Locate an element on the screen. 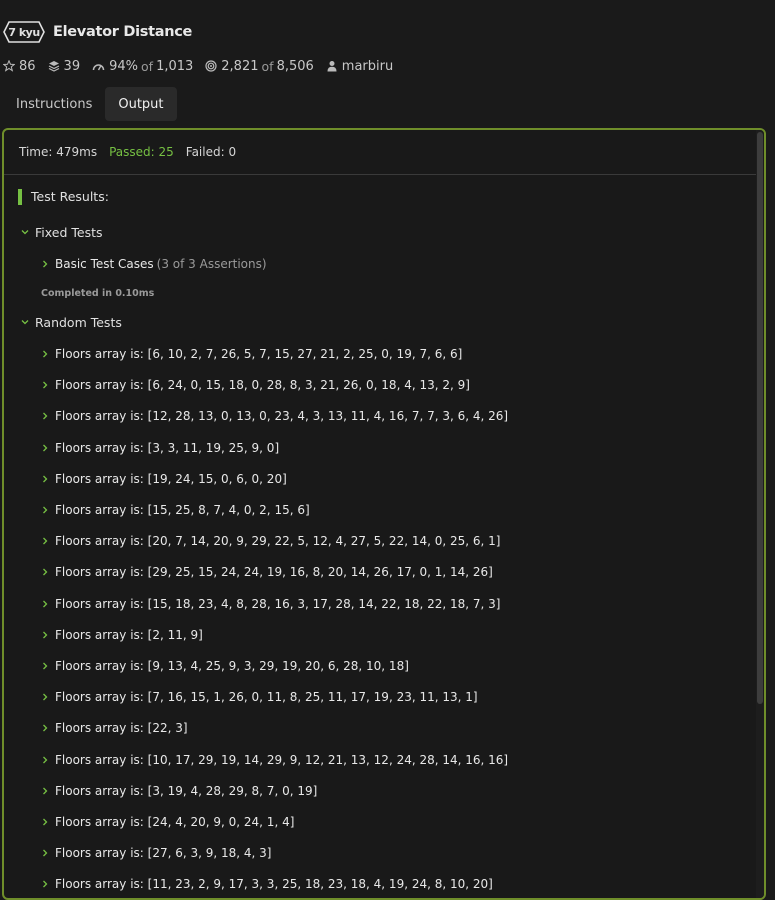 The width and height of the screenshot is (775, 900). attempted-count: 8,506 is located at coordinates (295, 66).